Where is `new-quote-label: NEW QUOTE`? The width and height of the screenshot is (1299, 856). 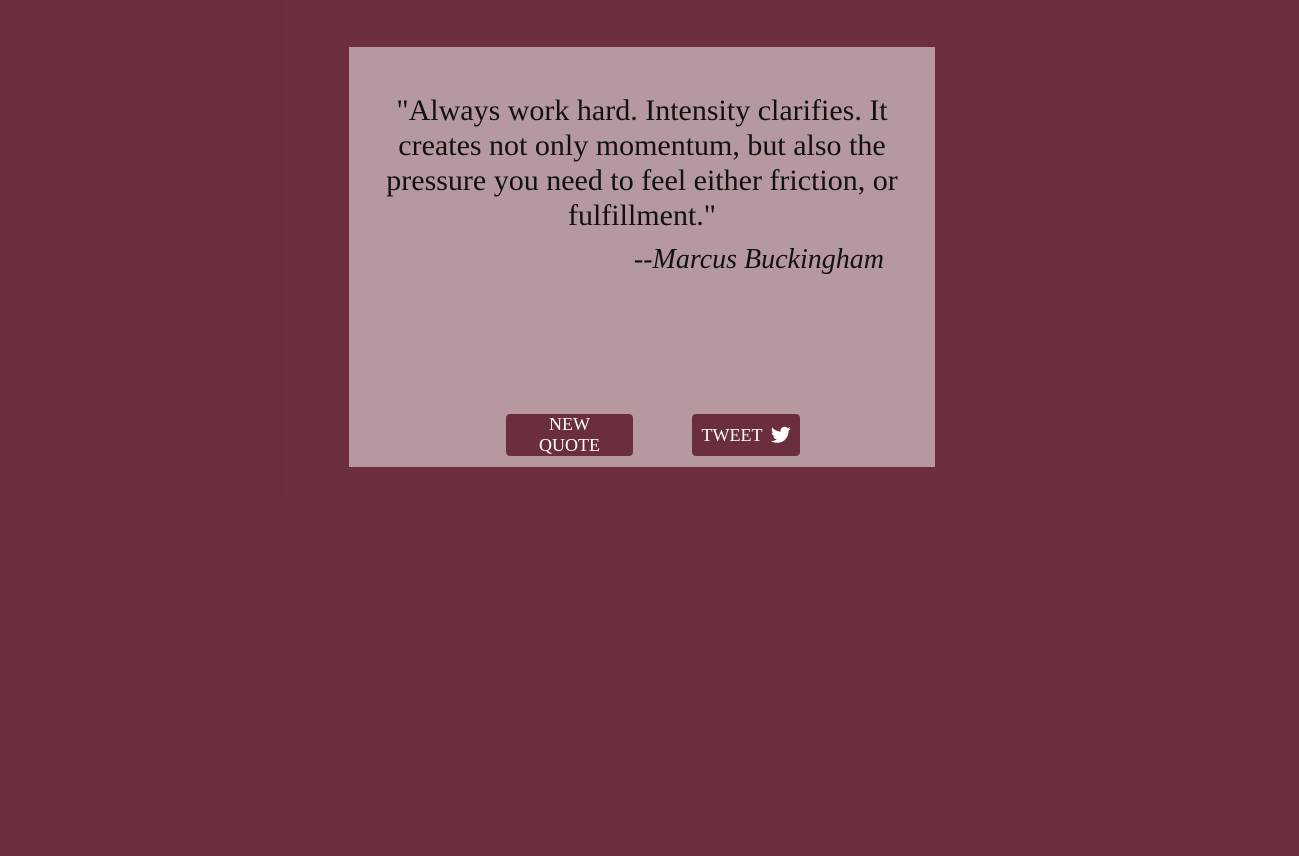 new-quote-label: NEW QUOTE is located at coordinates (569, 434).